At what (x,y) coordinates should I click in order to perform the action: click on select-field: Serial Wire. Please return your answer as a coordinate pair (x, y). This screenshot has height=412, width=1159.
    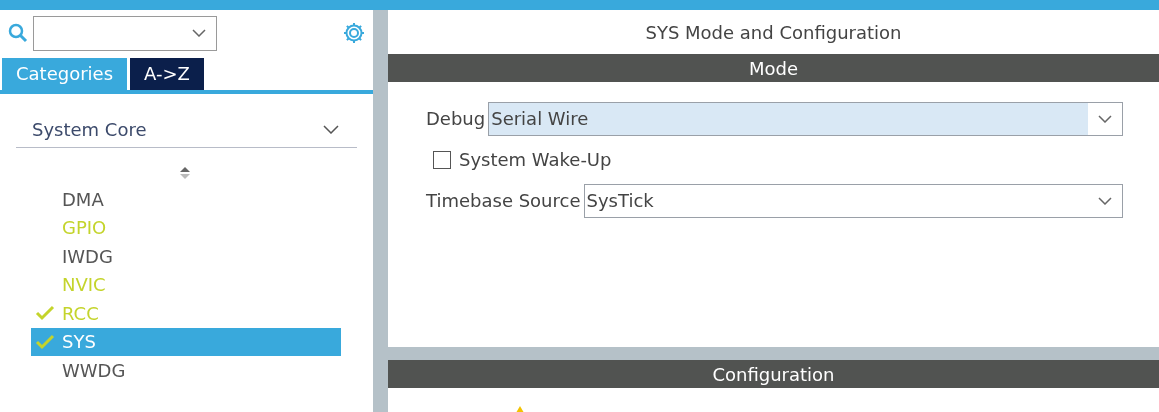
    Looking at the image, I should click on (805, 118).